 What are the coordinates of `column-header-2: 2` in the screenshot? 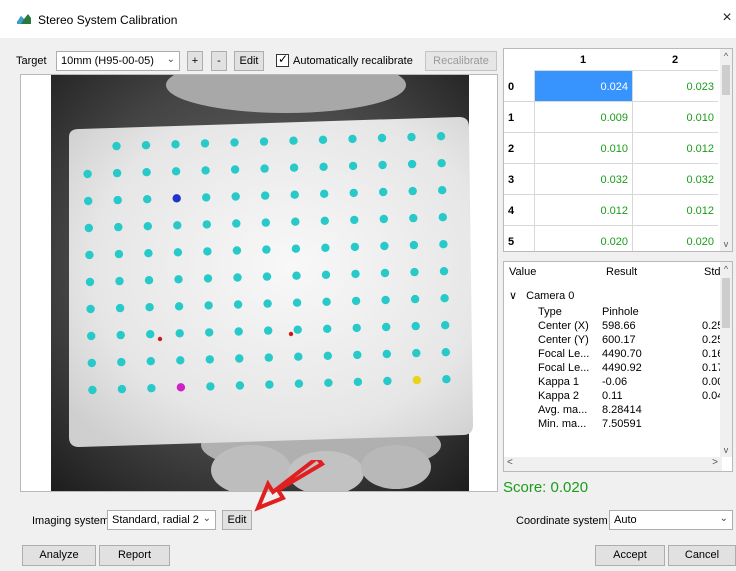 It's located at (675, 60).